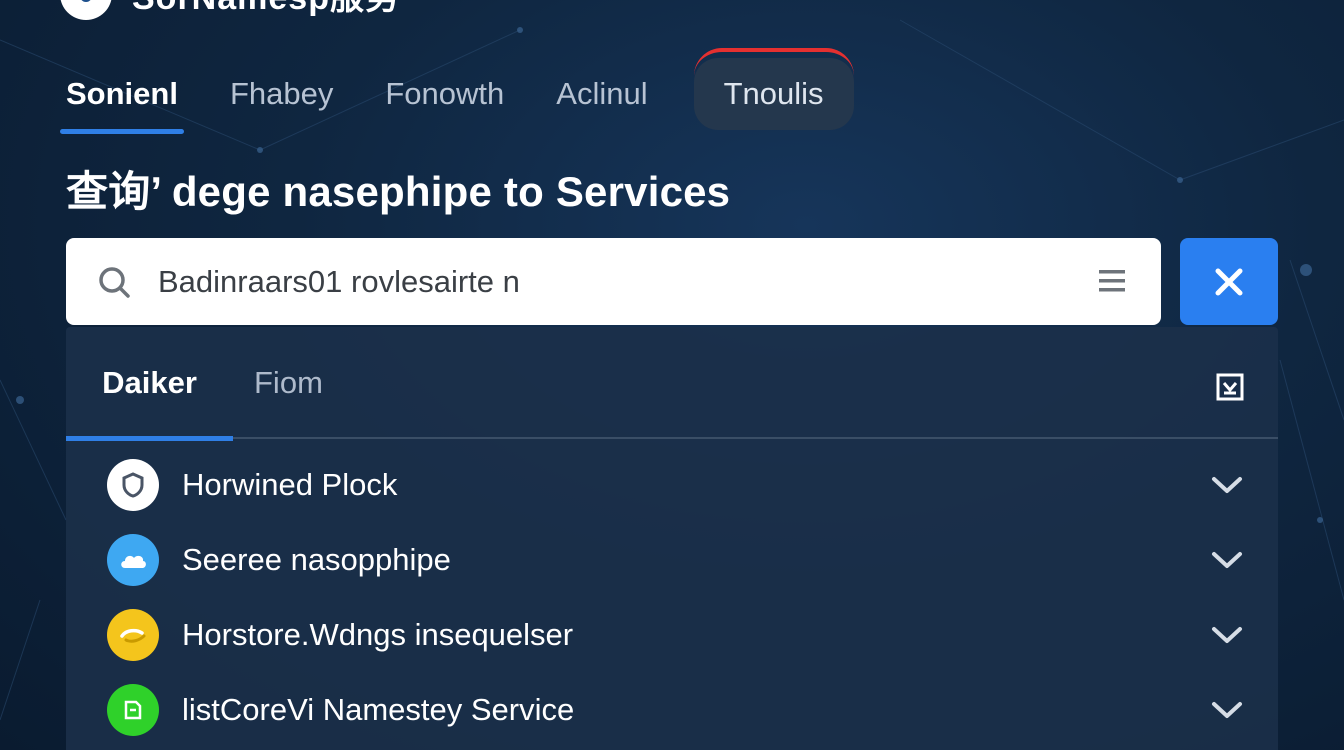  What do you see at coordinates (672, 709) in the screenshot?
I see `list-item: listCoreVi Namestey Service` at bounding box center [672, 709].